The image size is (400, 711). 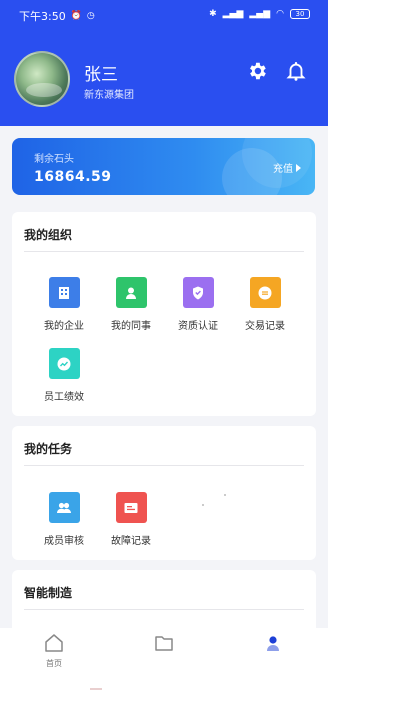 What do you see at coordinates (54, 643) in the screenshot?
I see `home-icon` at bounding box center [54, 643].